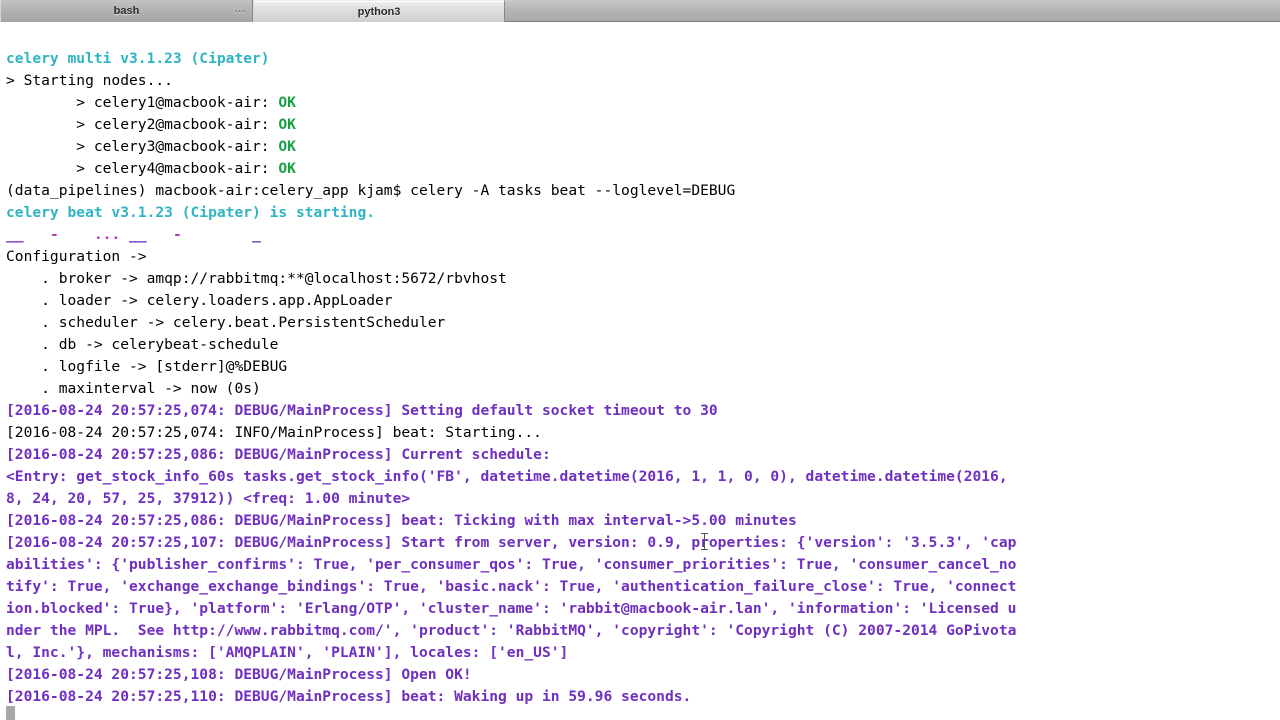 This screenshot has height=720, width=1280. I want to click on terminal-tab-python3: python3, so click(379, 11).